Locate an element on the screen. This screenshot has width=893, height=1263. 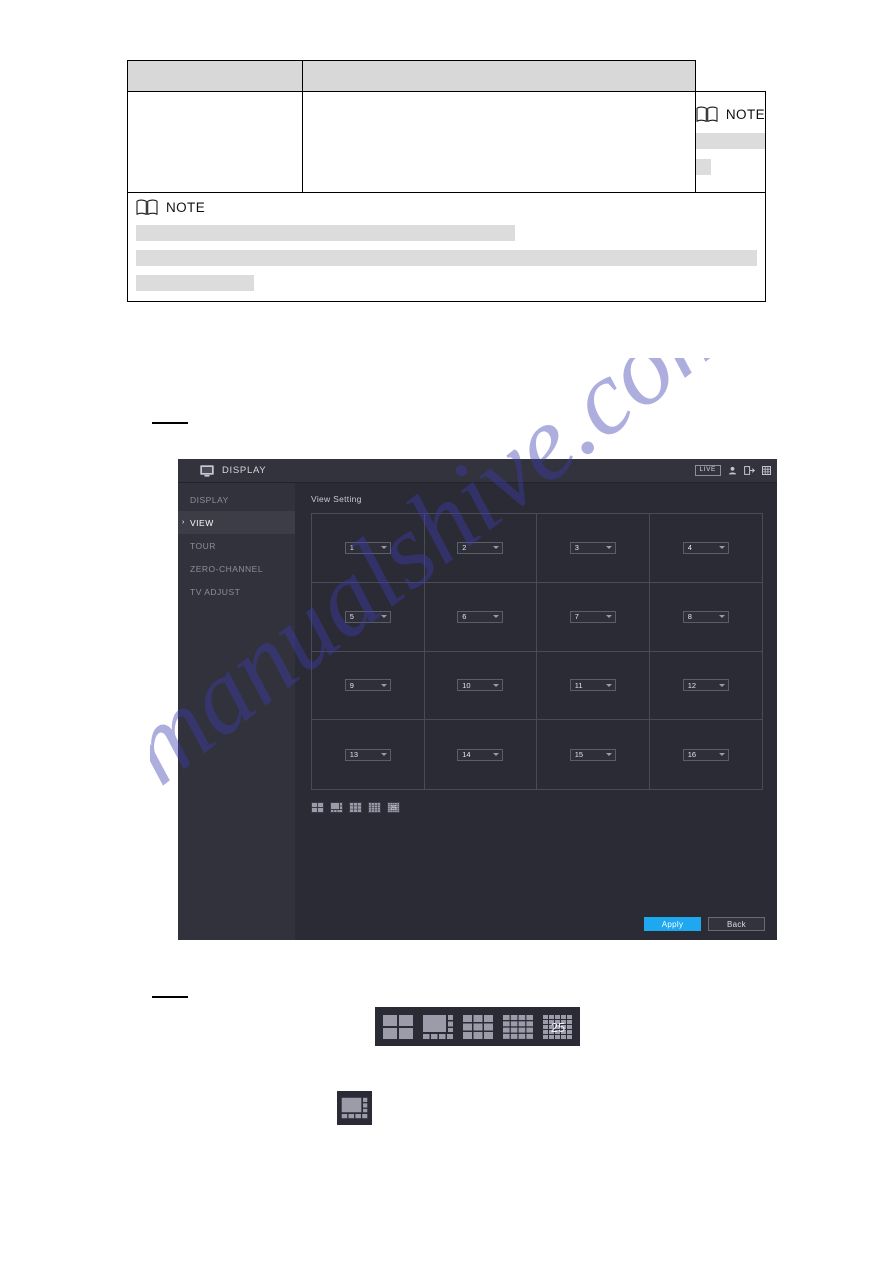
channel-select: 1 is located at coordinates (367, 547).